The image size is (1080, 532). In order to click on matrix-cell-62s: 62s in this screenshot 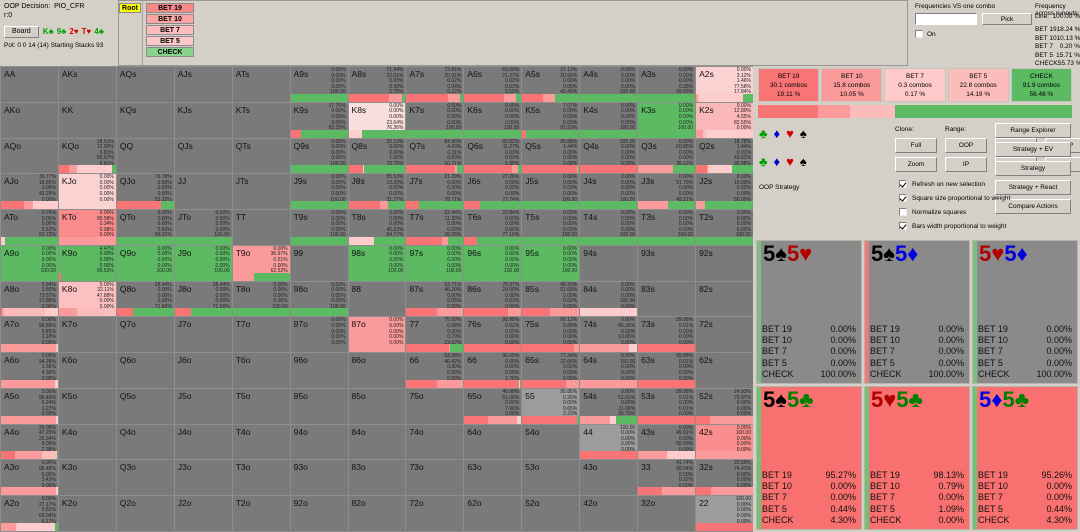, I will do `click(724, 370)`.